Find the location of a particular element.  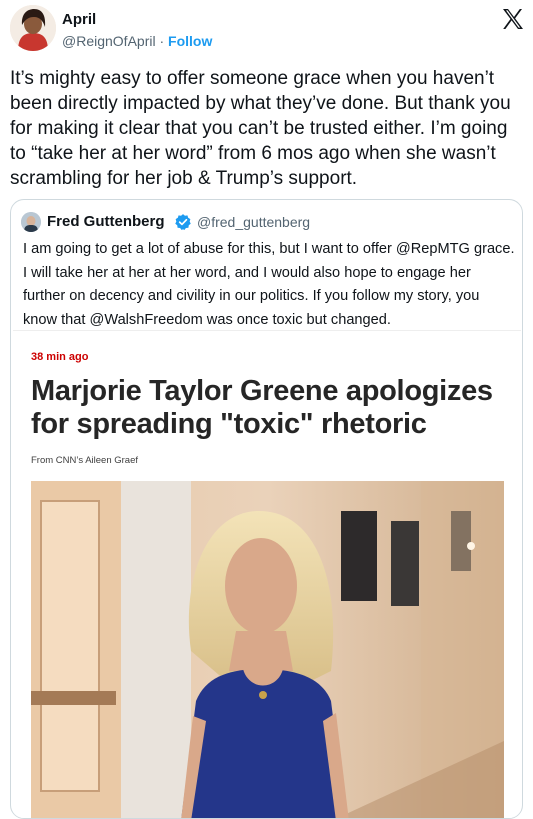

quoted-author-name: Fred Guttenberg is located at coordinates (106, 221).